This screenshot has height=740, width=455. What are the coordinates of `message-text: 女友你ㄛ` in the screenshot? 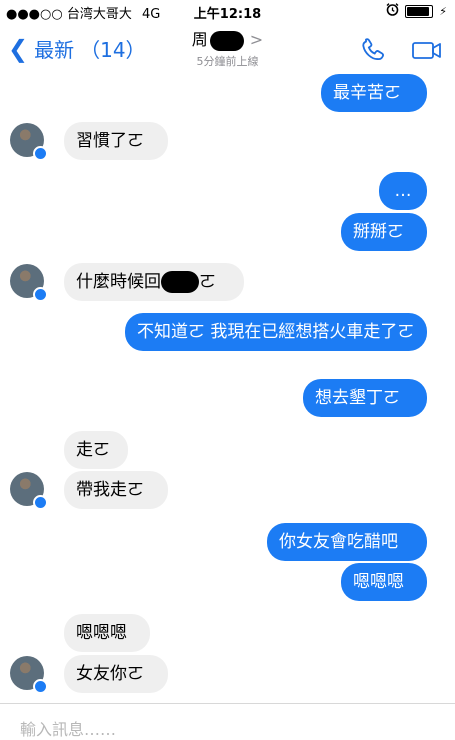 It's located at (110, 674).